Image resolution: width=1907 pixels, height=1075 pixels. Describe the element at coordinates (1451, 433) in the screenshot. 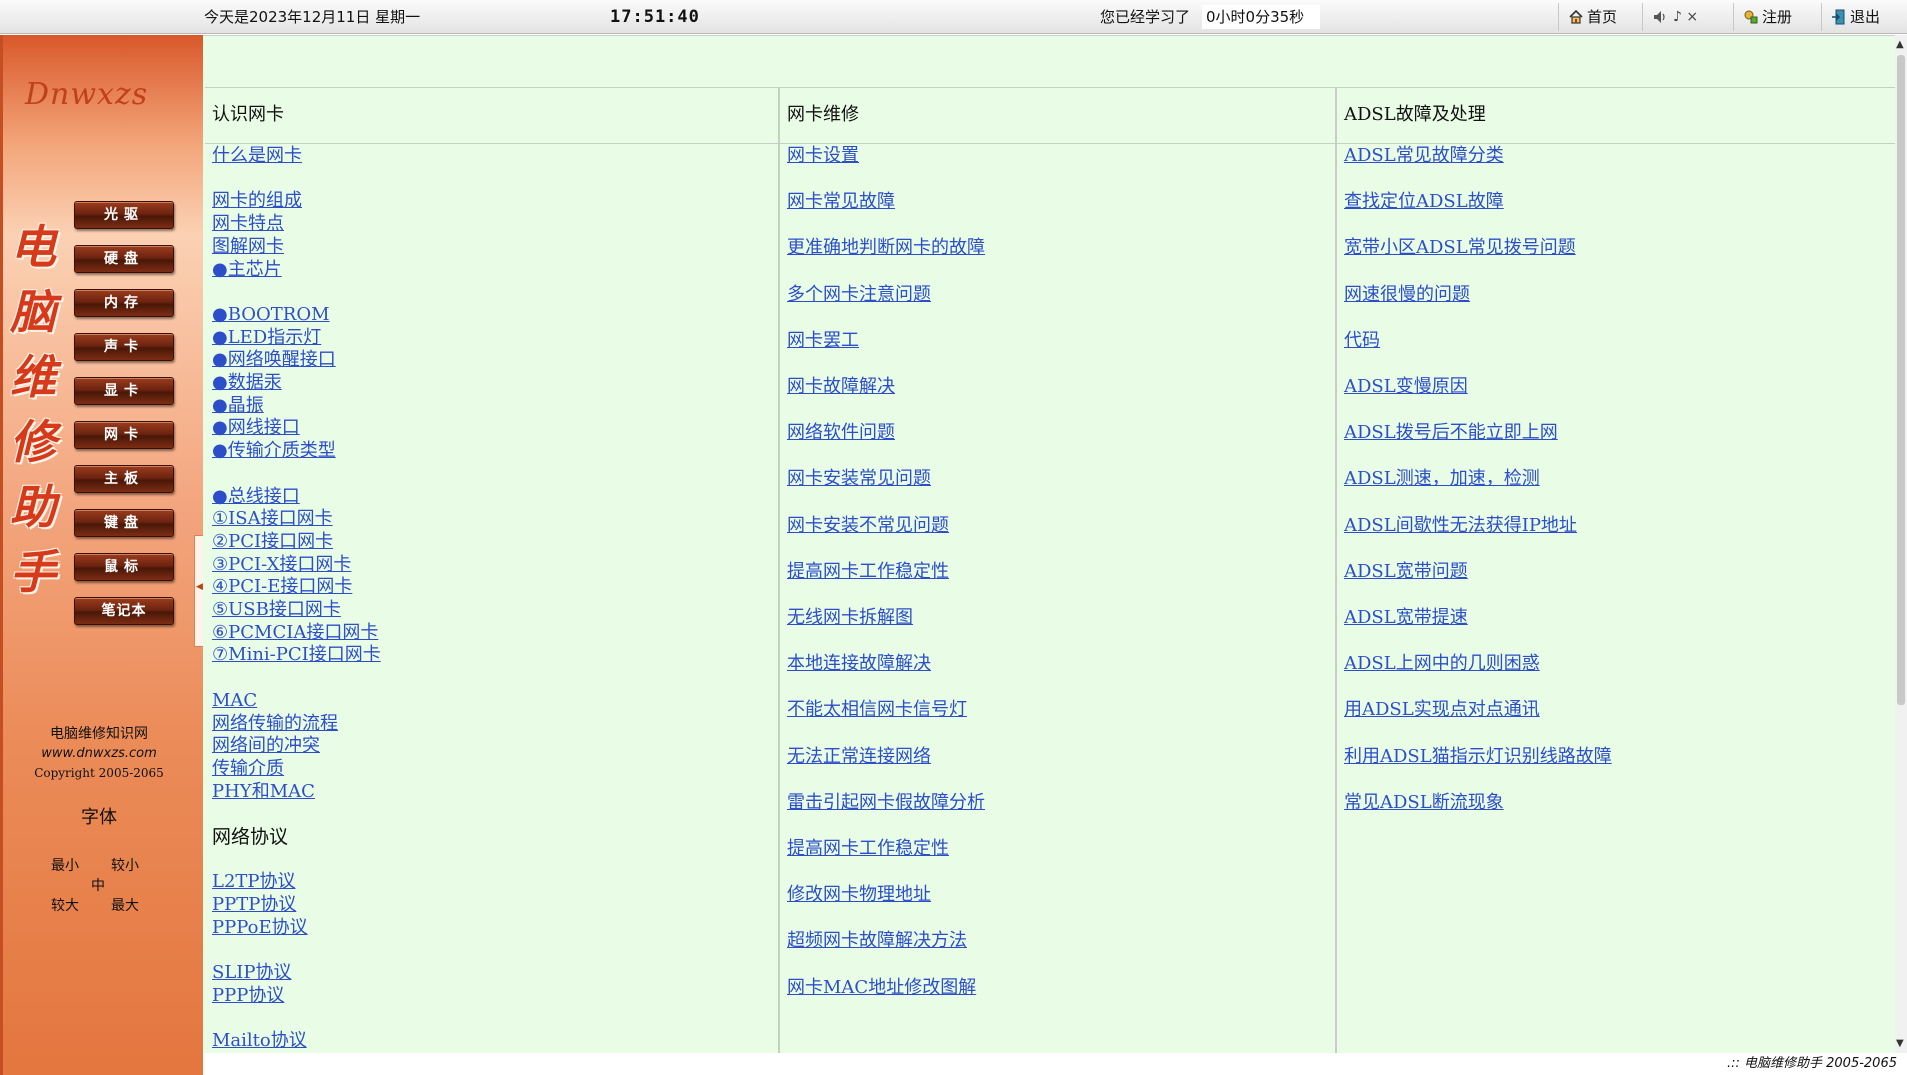

I see `topic-link: ADSL拨号后不能立即上网` at that location.